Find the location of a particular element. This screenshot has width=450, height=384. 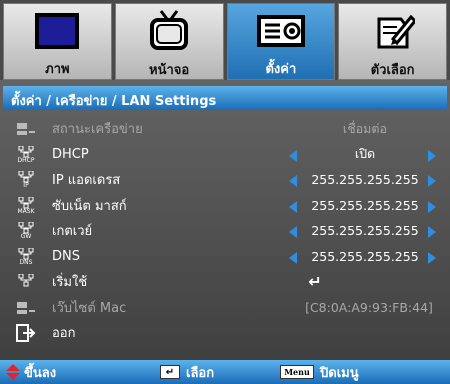

ip-address-label: IP แอดเดรส is located at coordinates (86, 181).